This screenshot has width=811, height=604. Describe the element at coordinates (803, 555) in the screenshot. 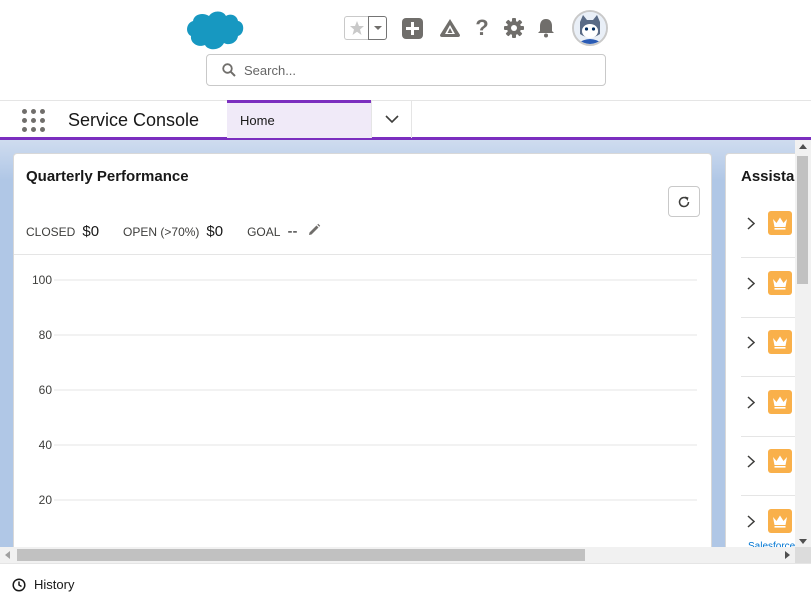

I see `scrollbar-corner` at that location.